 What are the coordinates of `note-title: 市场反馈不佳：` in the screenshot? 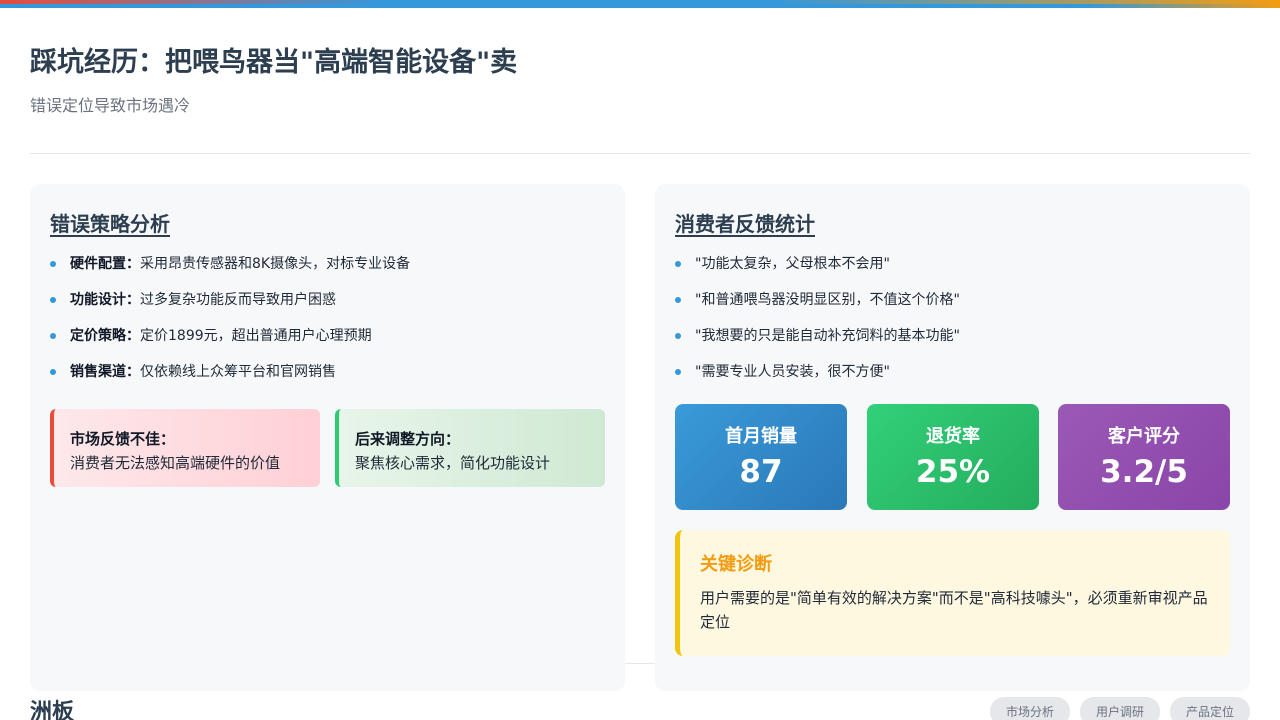 It's located at (123, 439).